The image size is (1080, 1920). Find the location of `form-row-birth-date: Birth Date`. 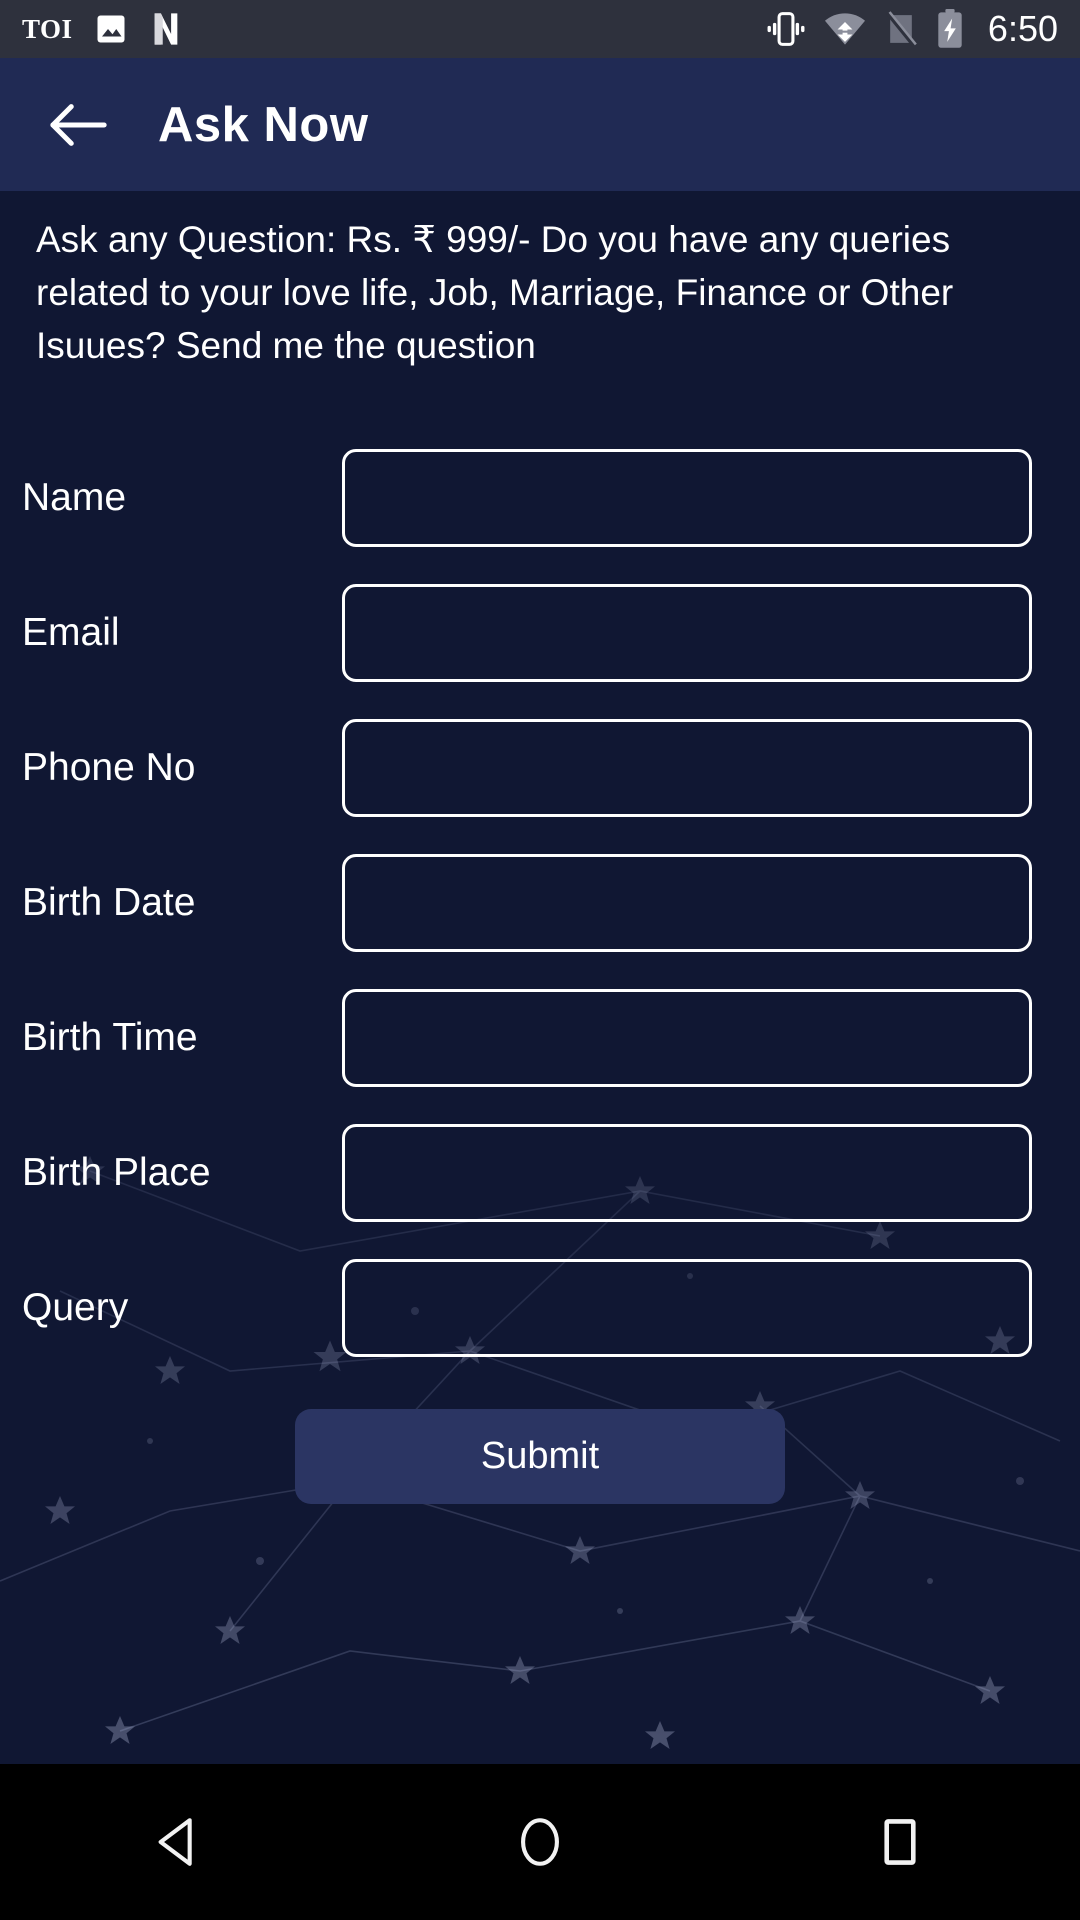

form-row-birth-date: Birth Date is located at coordinates (540, 902).